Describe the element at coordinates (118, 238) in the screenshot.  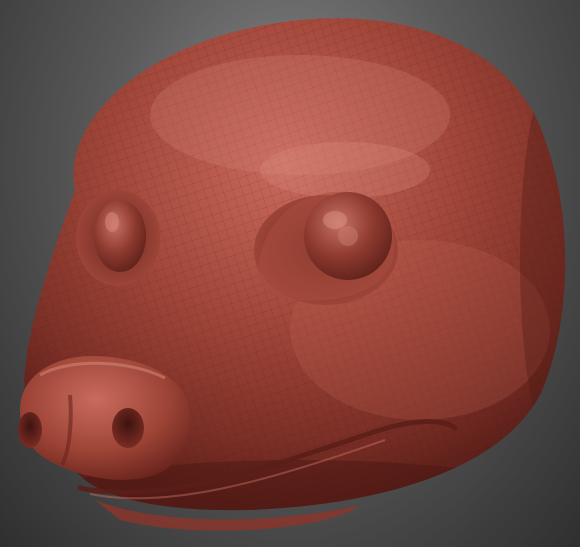
I see `left-eye` at that location.